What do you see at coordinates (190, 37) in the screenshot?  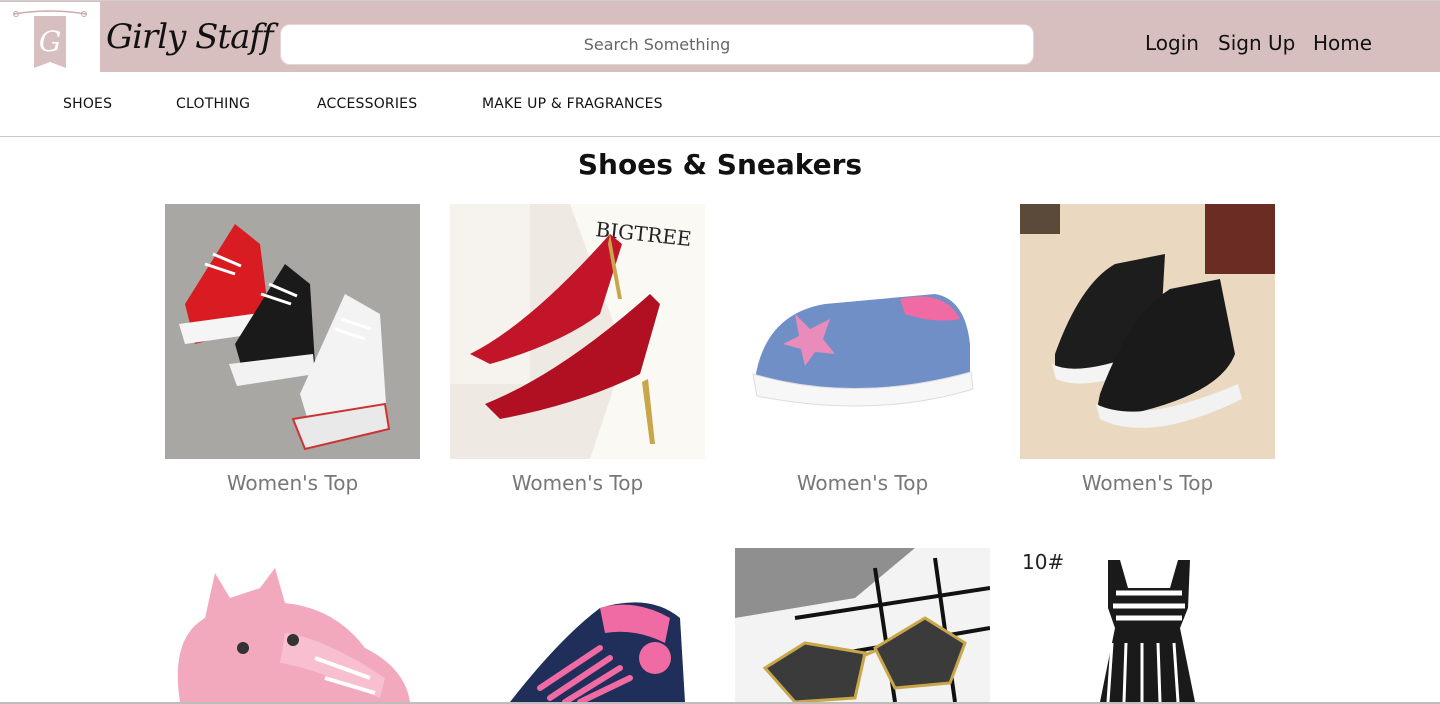 I see `brand-name: Girly Staff` at bounding box center [190, 37].